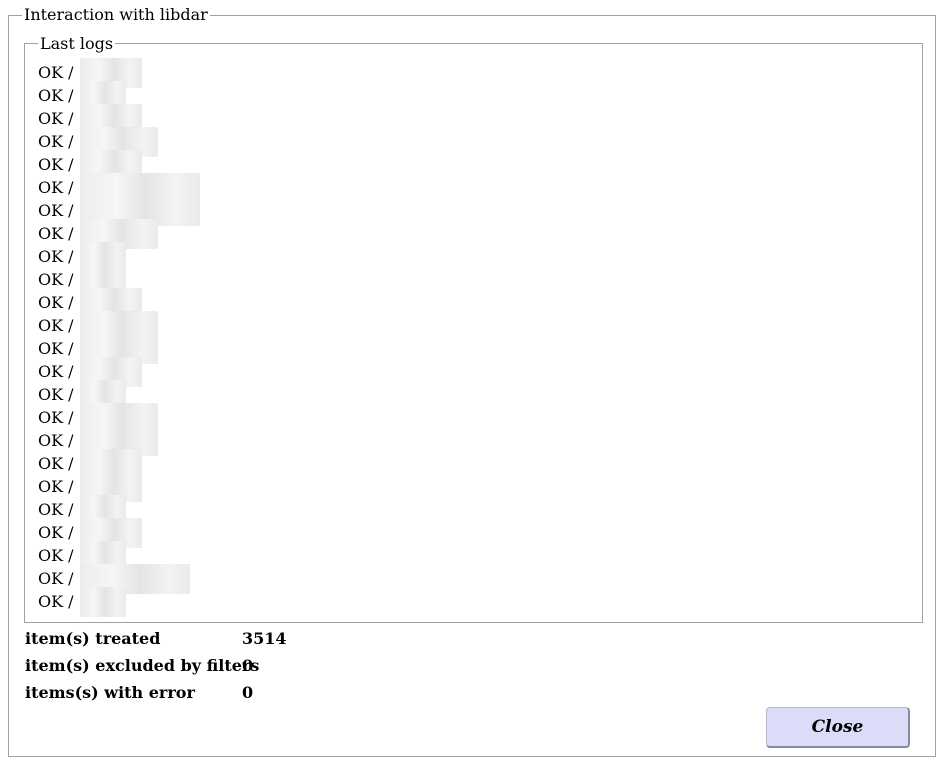 This screenshot has height=770, width=948. What do you see at coordinates (248, 665) in the screenshot?
I see `stat-excluded-value: 0` at bounding box center [248, 665].